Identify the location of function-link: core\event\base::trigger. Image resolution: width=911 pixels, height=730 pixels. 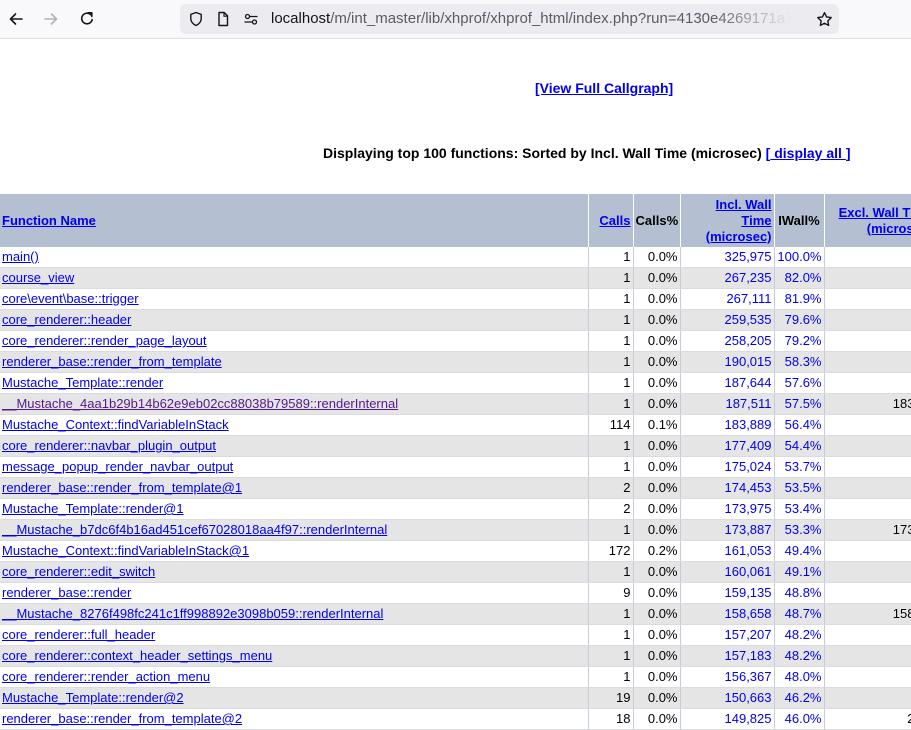
(70, 298).